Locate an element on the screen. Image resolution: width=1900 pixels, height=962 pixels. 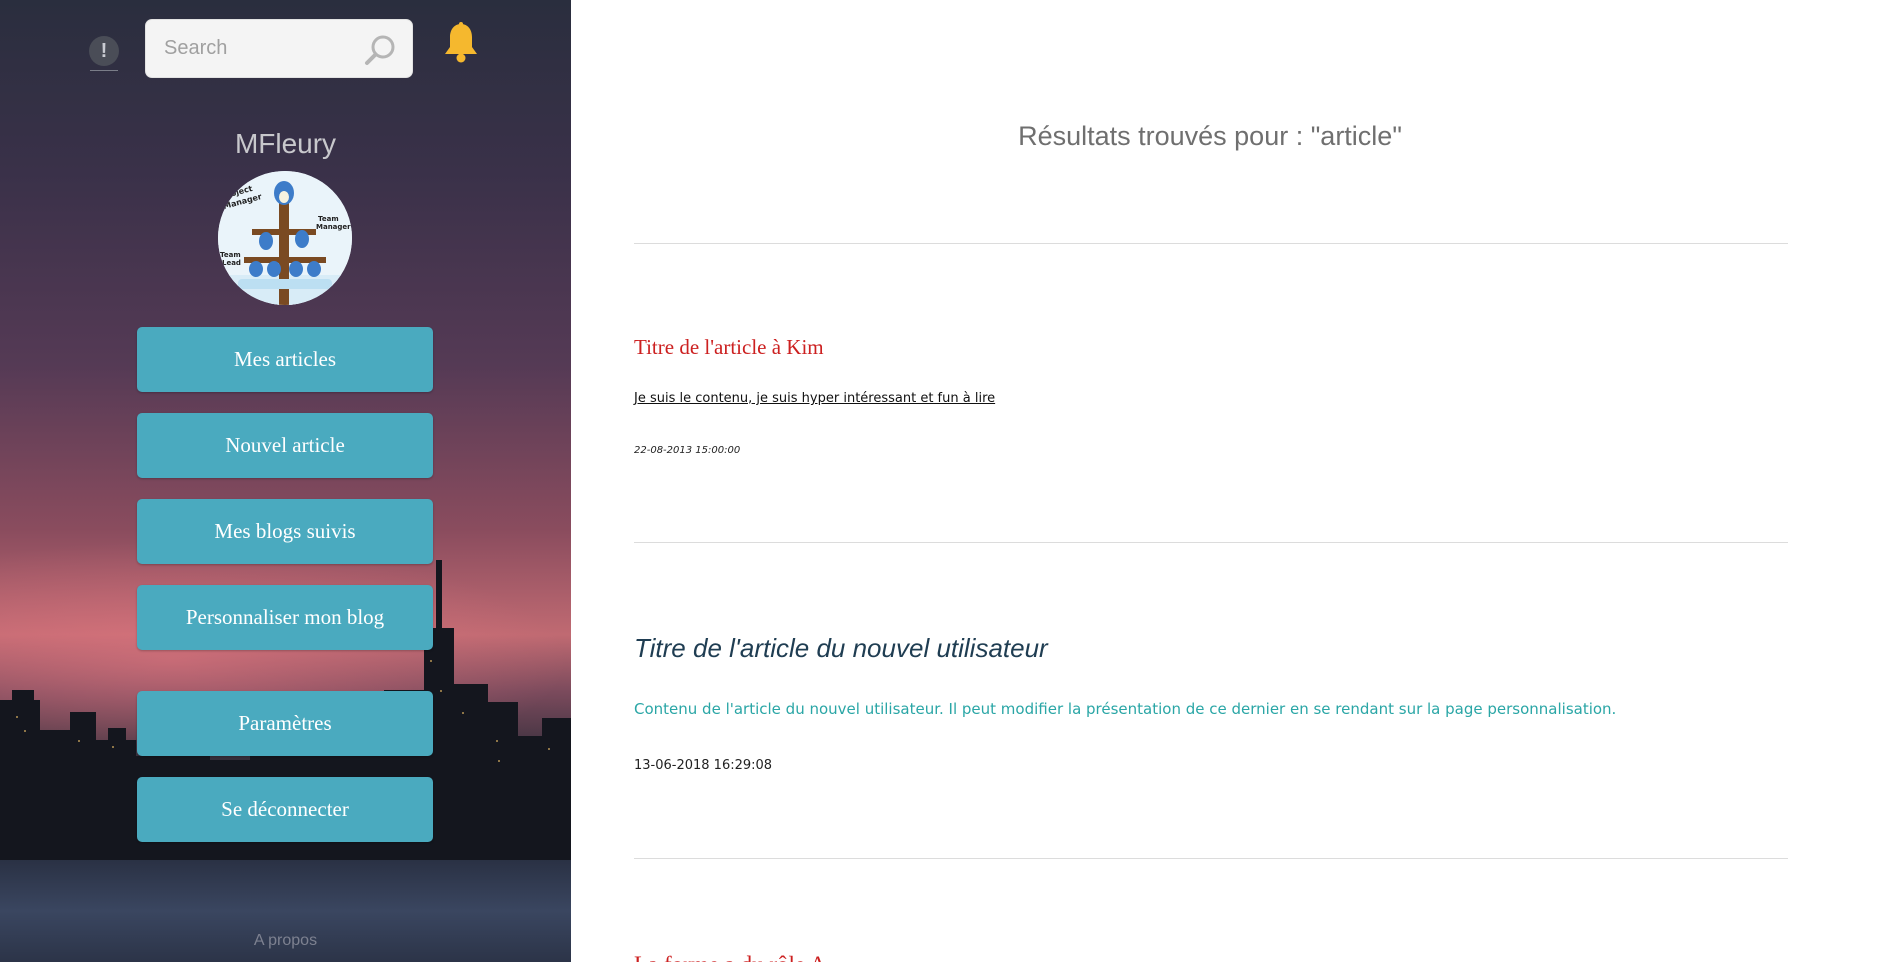
article-title: Titre de l'article du nouvel utilisateur is located at coordinates (841, 648).